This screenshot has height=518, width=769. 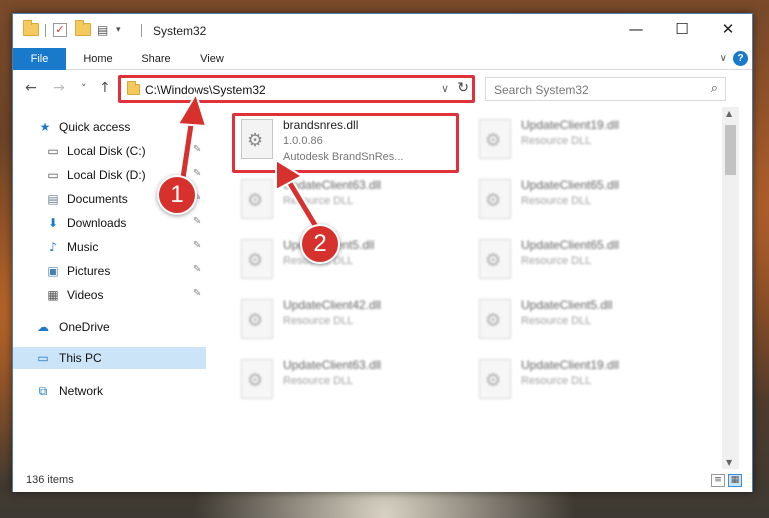 I want to click on title-bar: ✓ ▤ ▾ System32 — ☐ ✕, so click(x=382, y=31).